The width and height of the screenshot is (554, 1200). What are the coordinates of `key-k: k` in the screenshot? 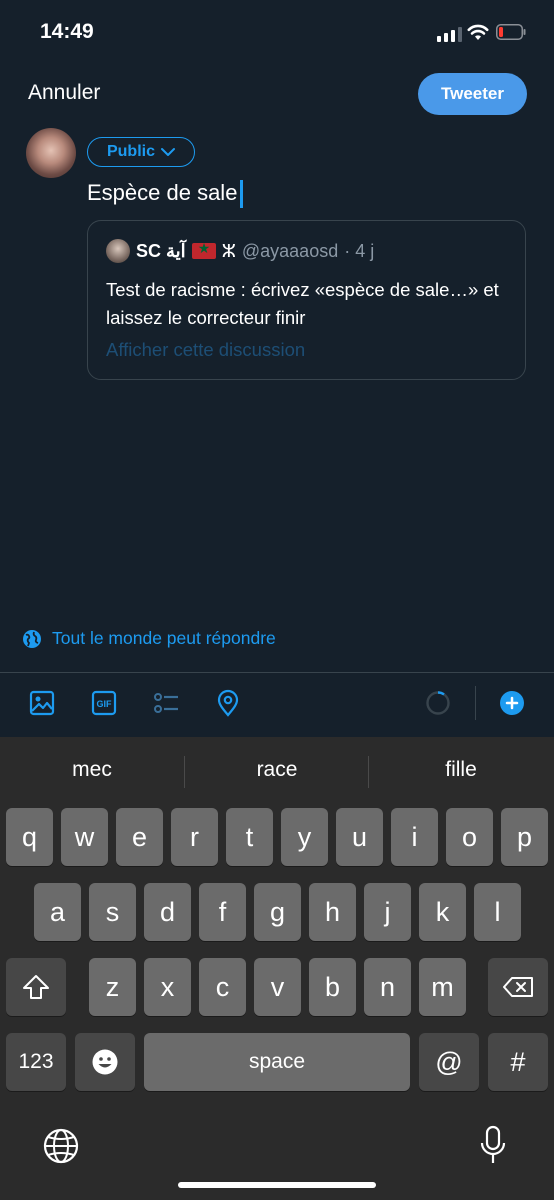 It's located at (442, 912).